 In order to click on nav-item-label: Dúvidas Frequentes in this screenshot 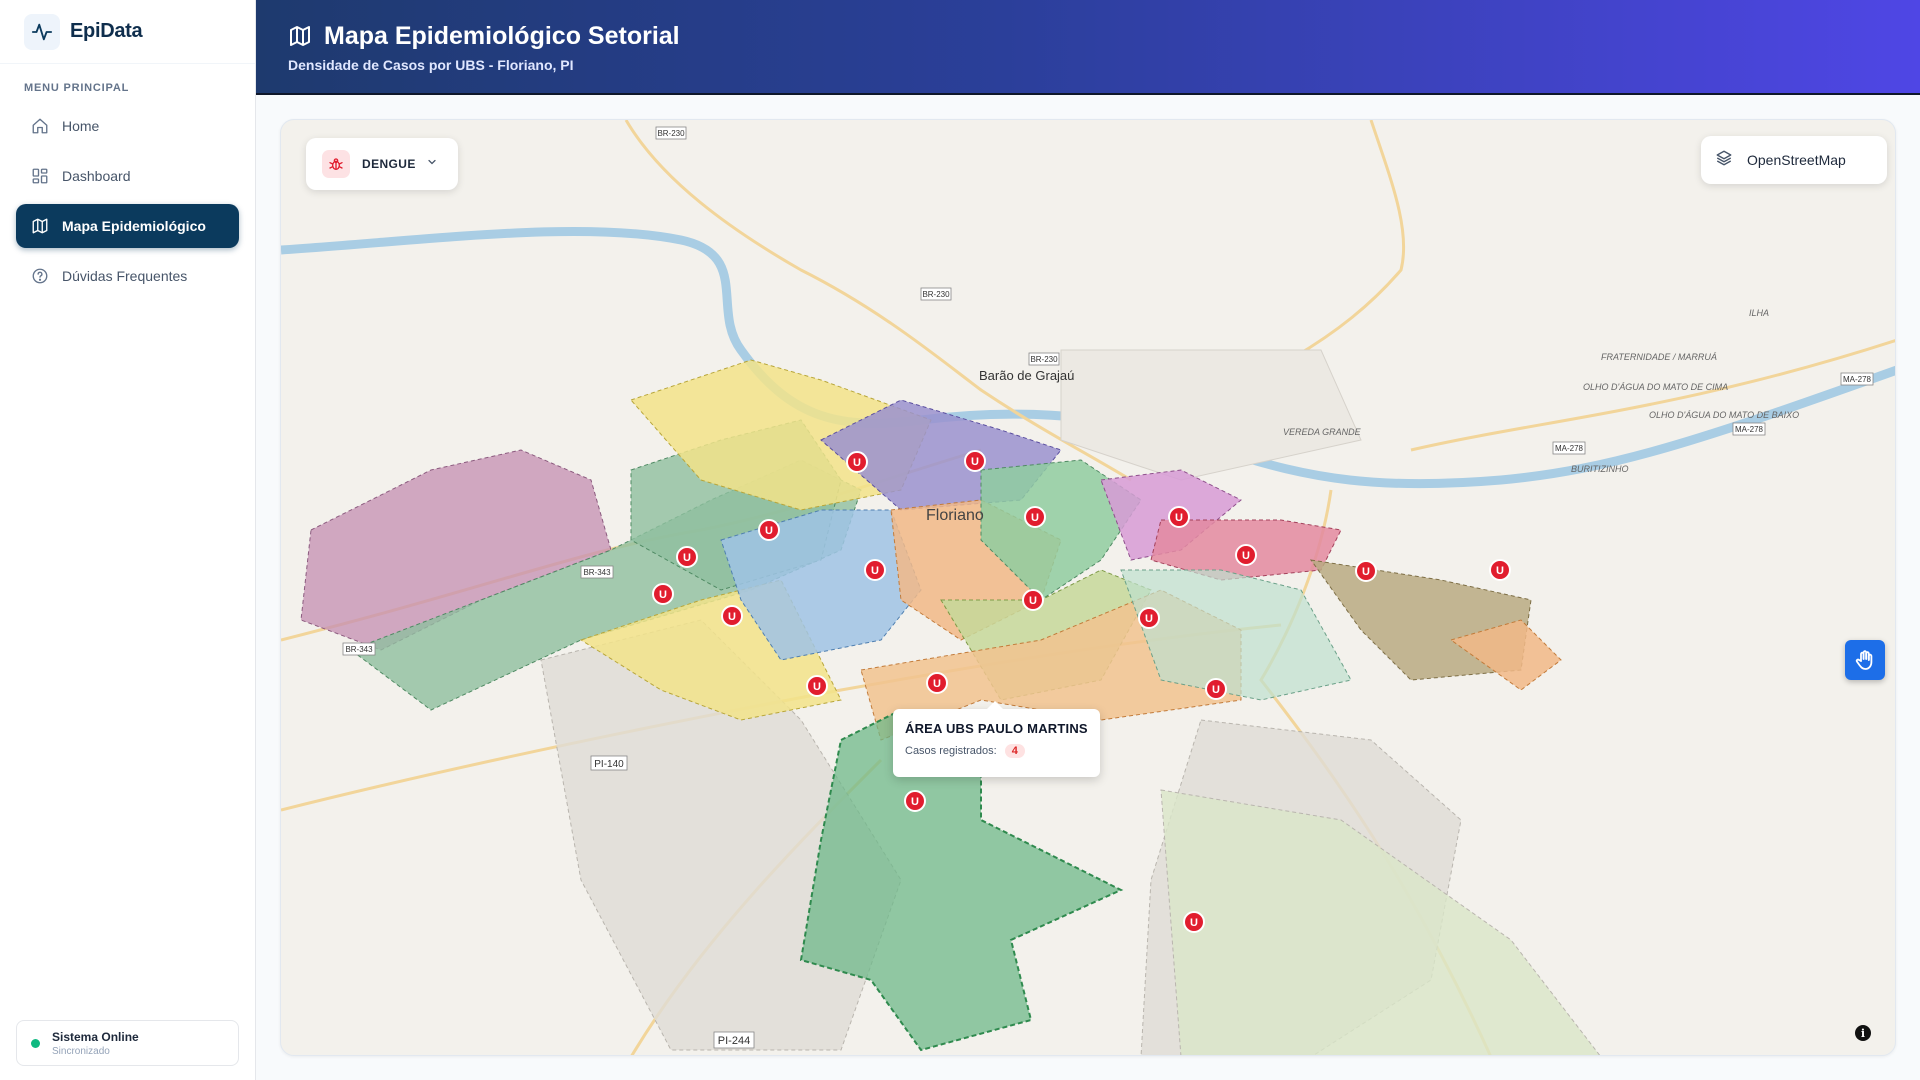, I will do `click(125, 276)`.